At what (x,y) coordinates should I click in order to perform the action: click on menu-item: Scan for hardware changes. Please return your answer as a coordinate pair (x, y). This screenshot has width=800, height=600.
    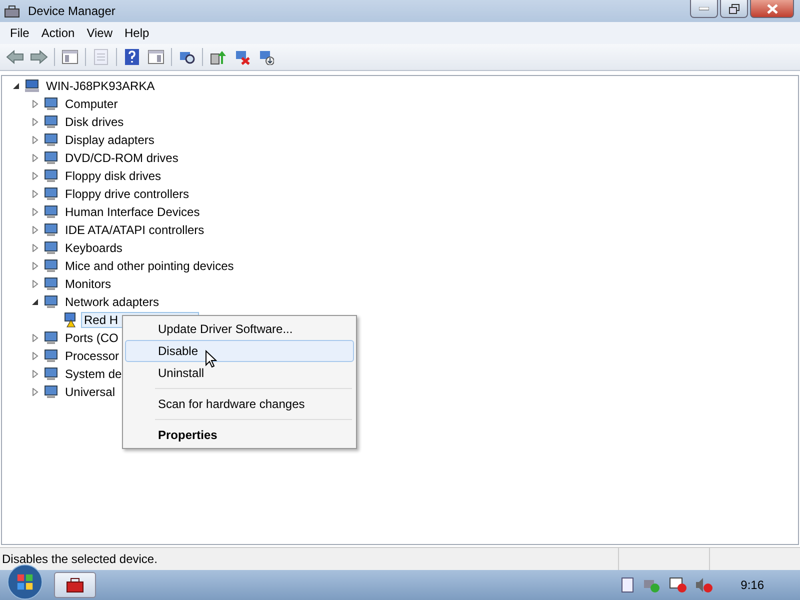
    Looking at the image, I should click on (239, 404).